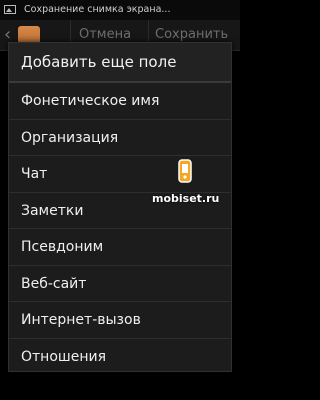 This screenshot has width=320, height=400. Describe the element at coordinates (10, 9) in the screenshot. I see `screenshot-icon` at that location.